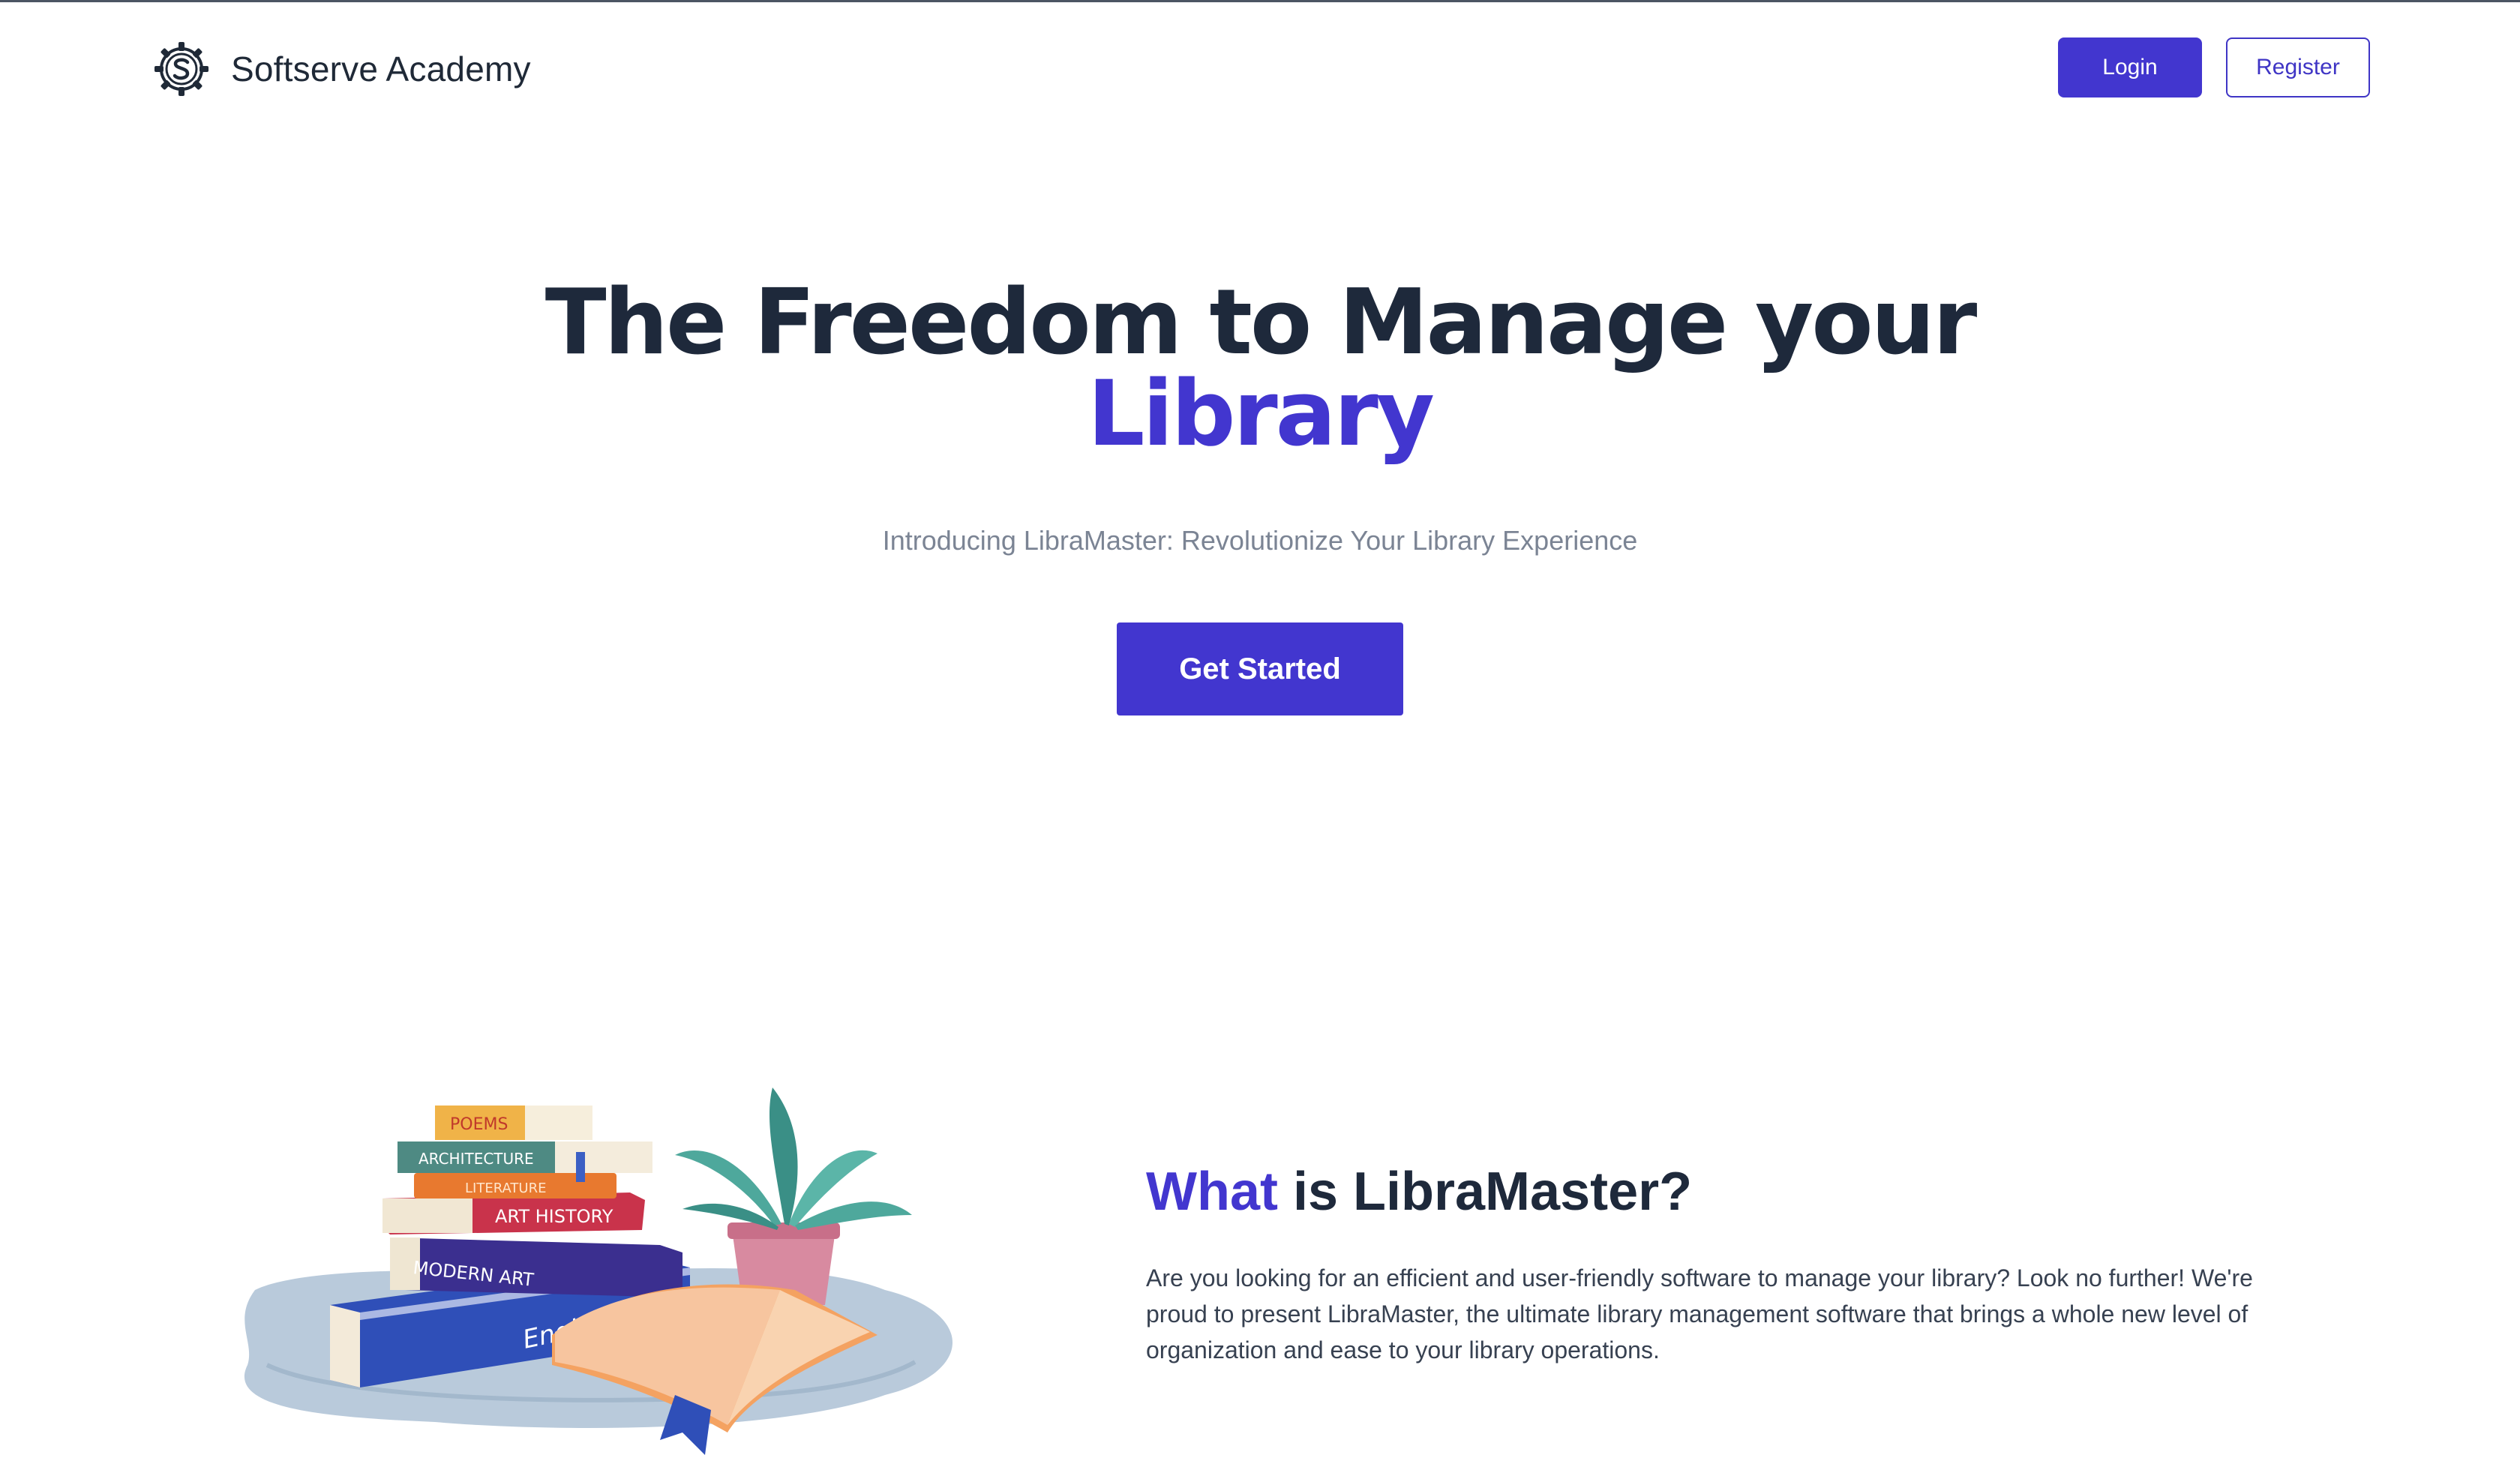 The image size is (2520, 1458). I want to click on about-title: What is LibraMaster?, so click(1419, 1191).